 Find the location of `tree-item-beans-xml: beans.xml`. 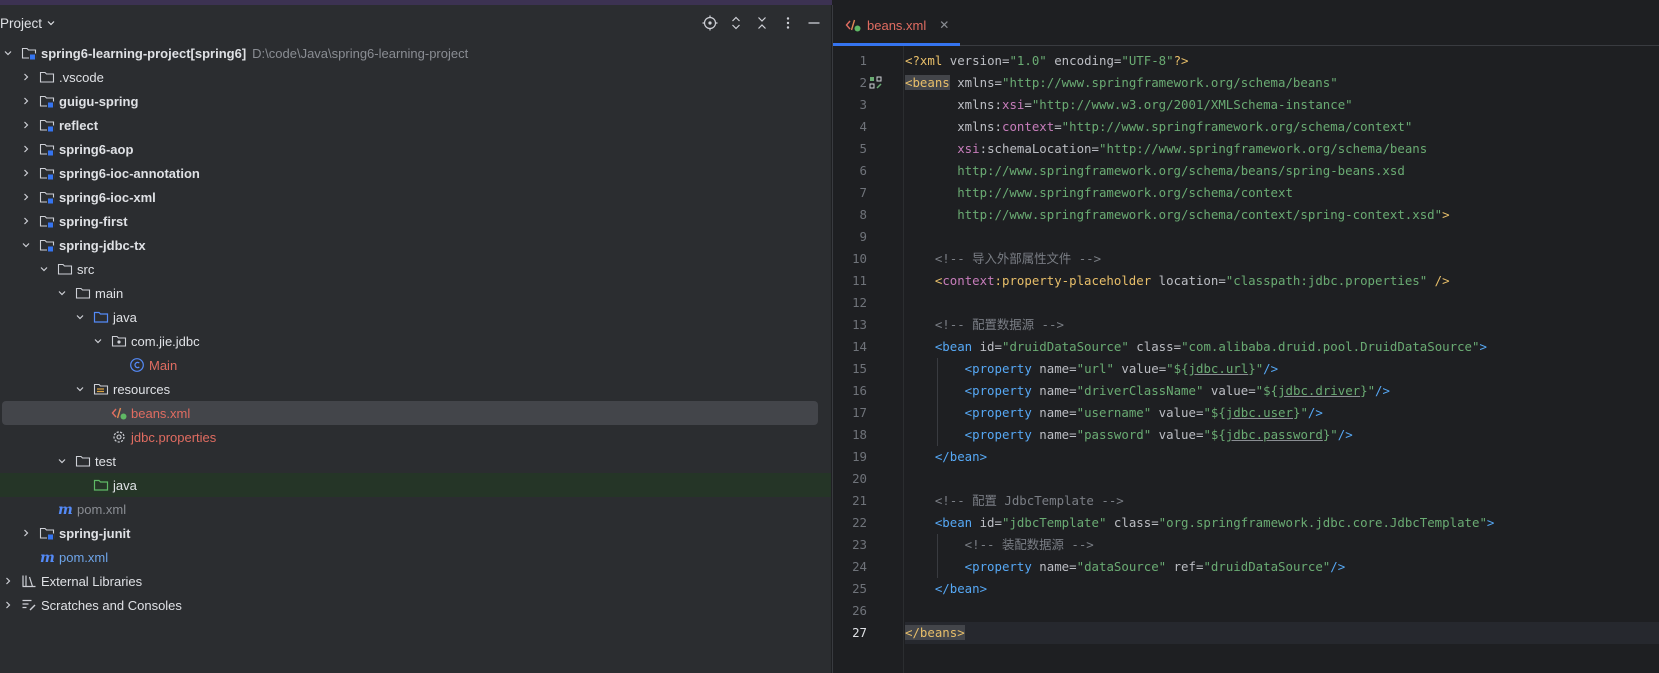

tree-item-beans-xml: beans.xml is located at coordinates (415, 413).